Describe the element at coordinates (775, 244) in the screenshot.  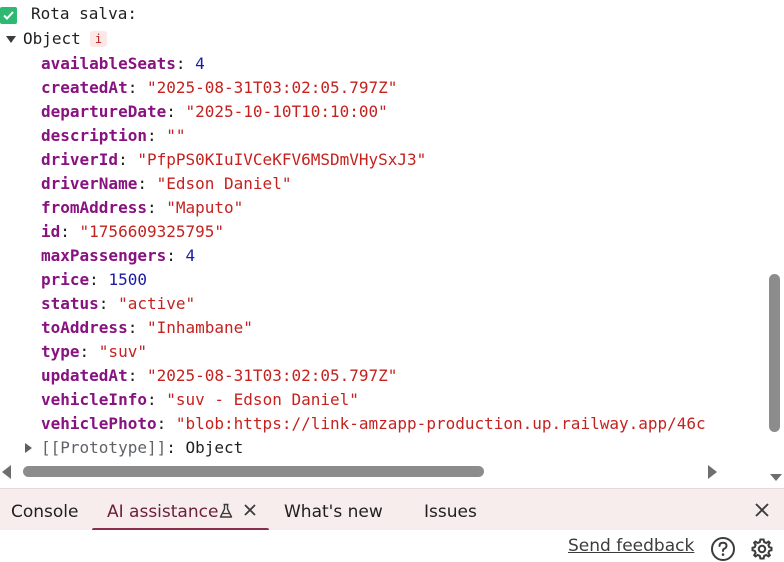
I see `vertical-scrollbar` at that location.